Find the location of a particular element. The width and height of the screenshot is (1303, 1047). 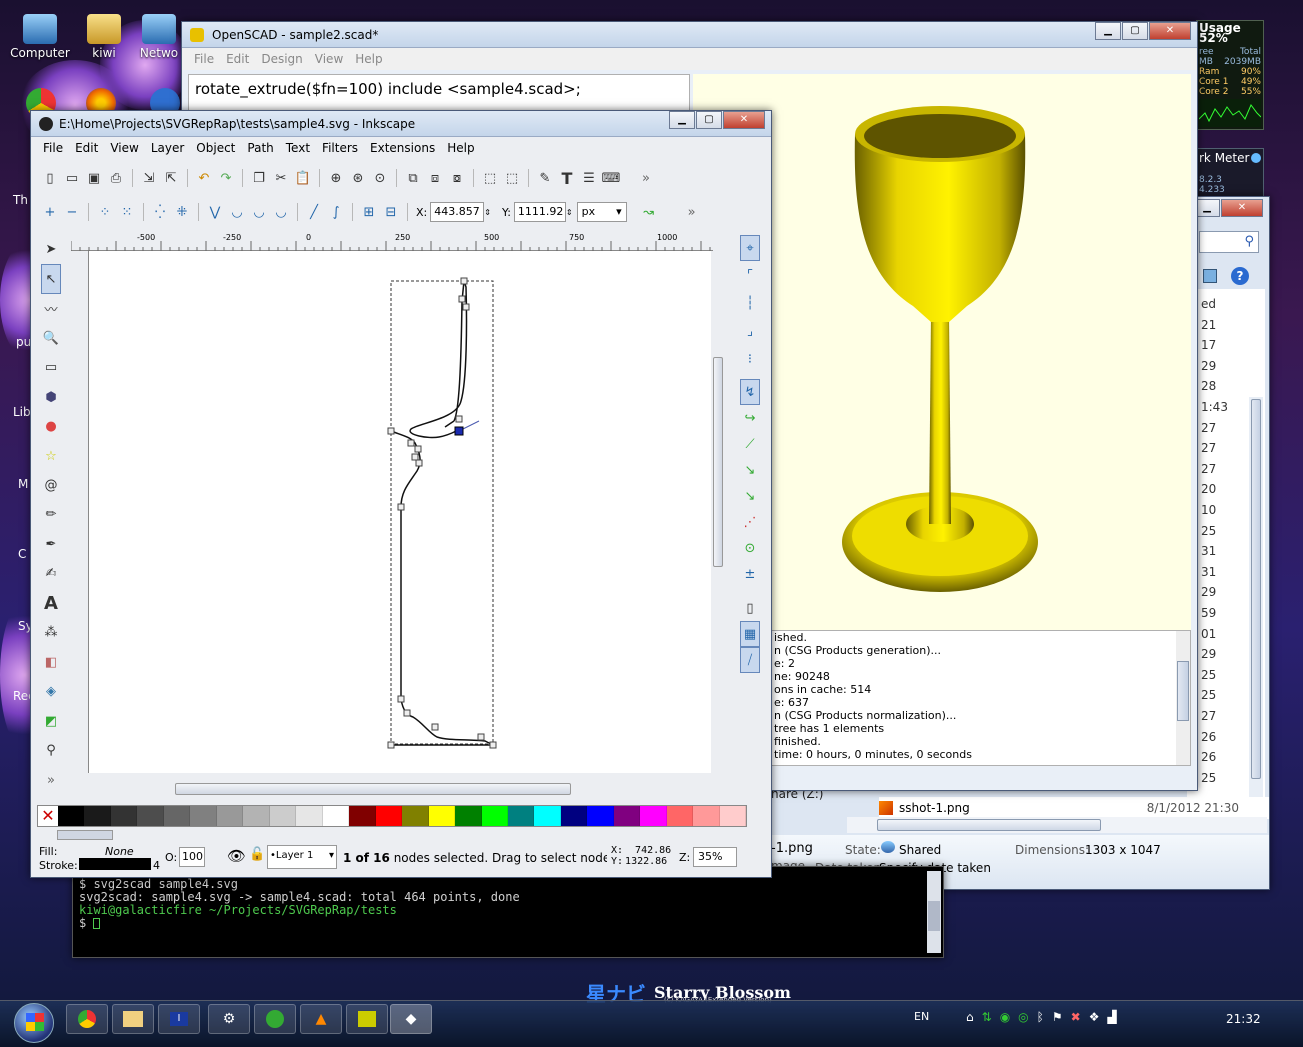

stroke-width: 4 is located at coordinates (156, 865).